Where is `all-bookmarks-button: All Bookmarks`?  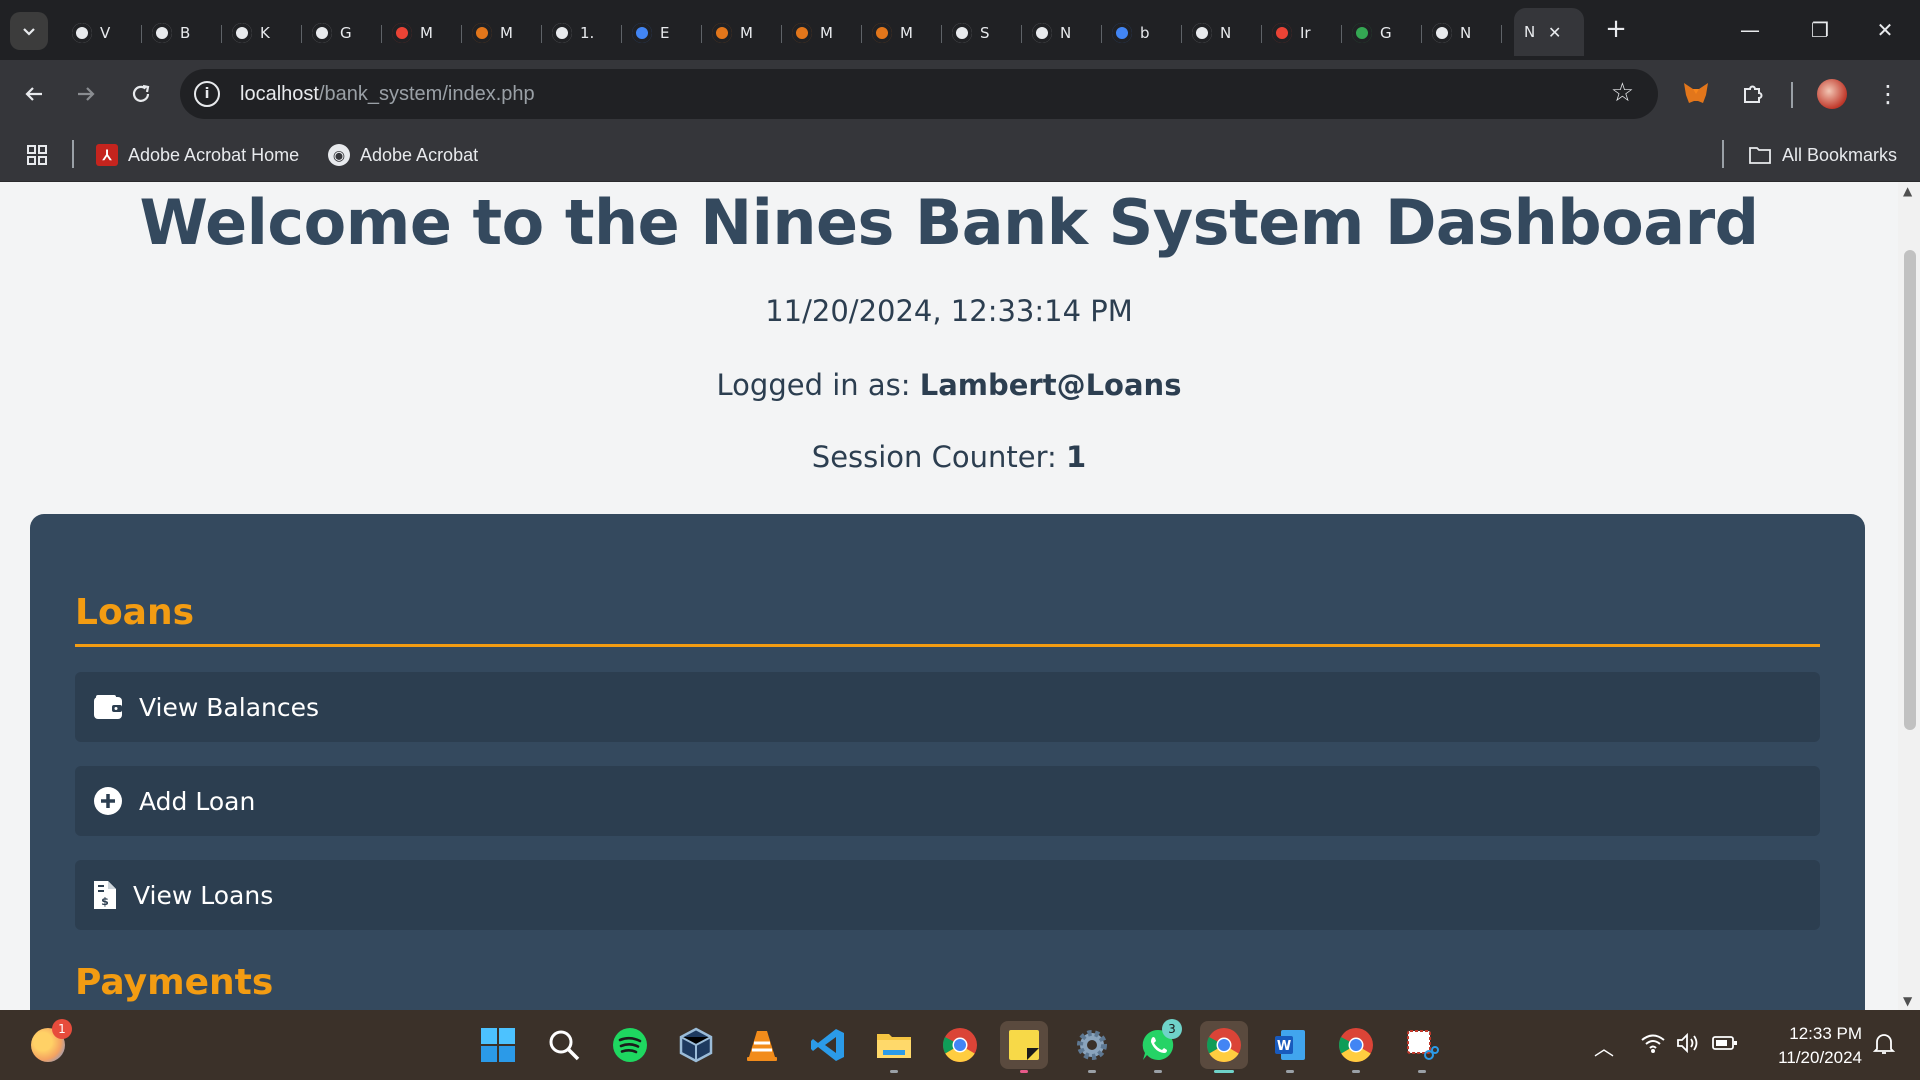 all-bookmarks-button: All Bookmarks is located at coordinates (1822, 155).